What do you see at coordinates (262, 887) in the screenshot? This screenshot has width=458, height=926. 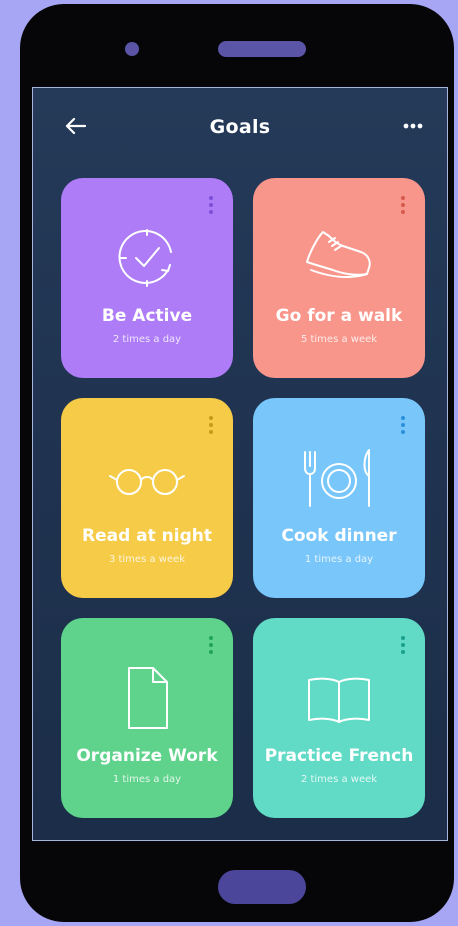 I see `home-button` at bounding box center [262, 887].